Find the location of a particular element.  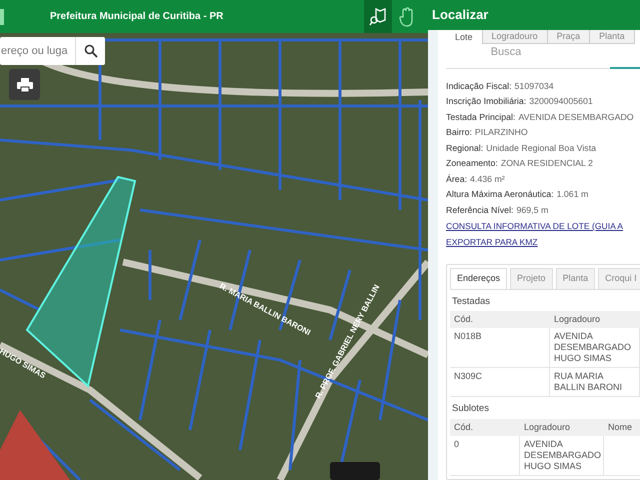

search-icon is located at coordinates (91, 51).